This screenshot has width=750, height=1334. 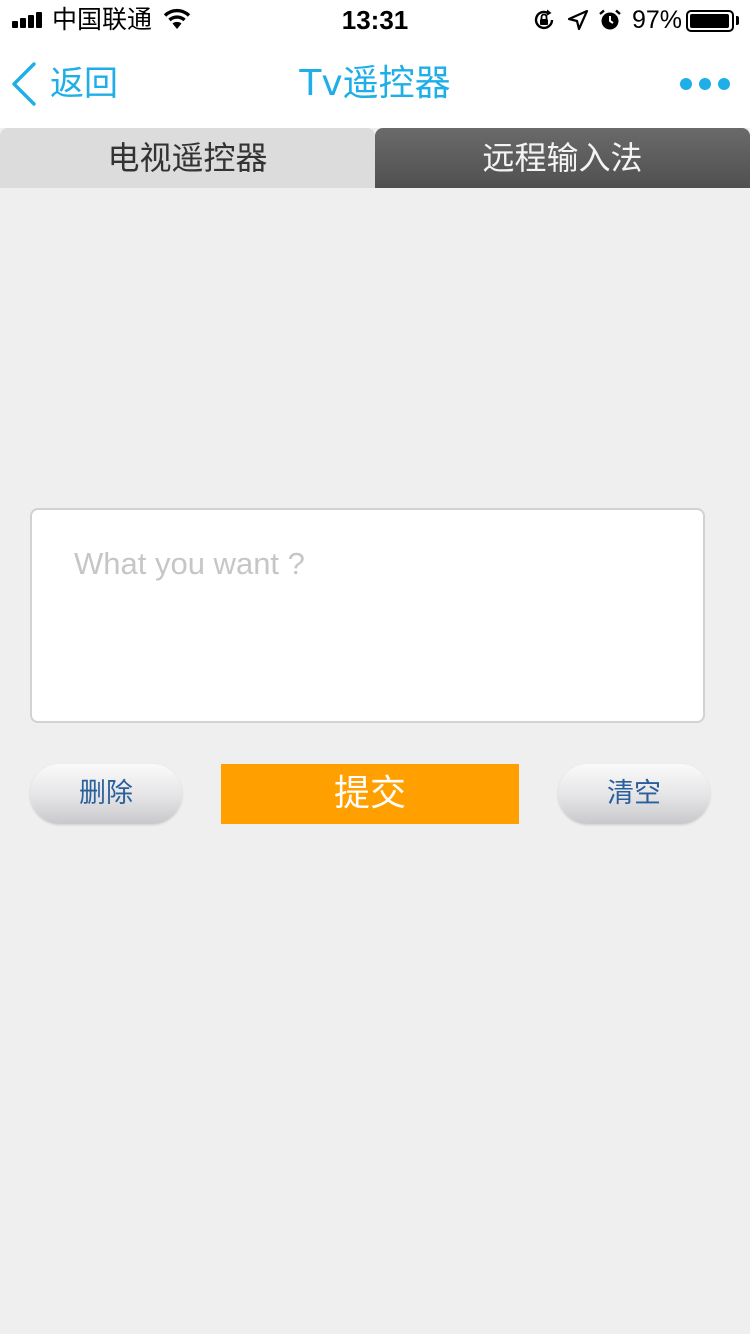 I want to click on battery-percent: 97%, so click(x=657, y=20).